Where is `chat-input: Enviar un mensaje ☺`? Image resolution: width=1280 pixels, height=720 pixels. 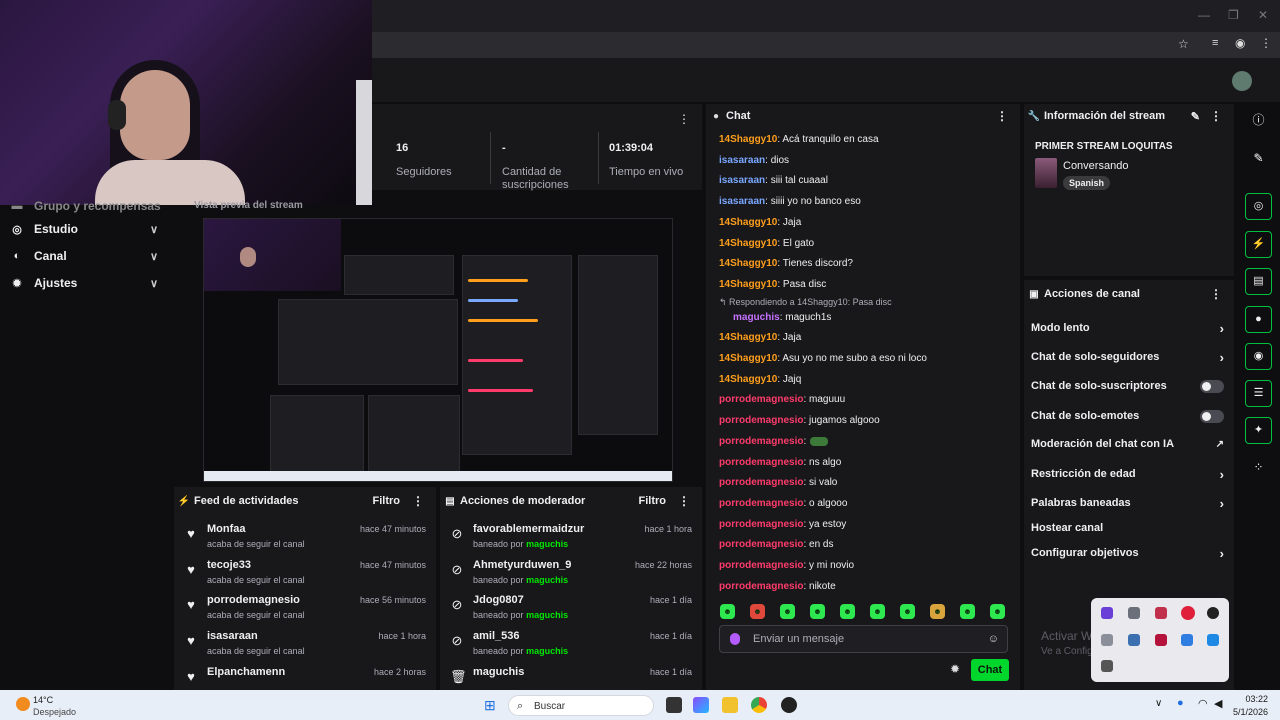
chat-input: Enviar un mensaje ☺ is located at coordinates (863, 639).